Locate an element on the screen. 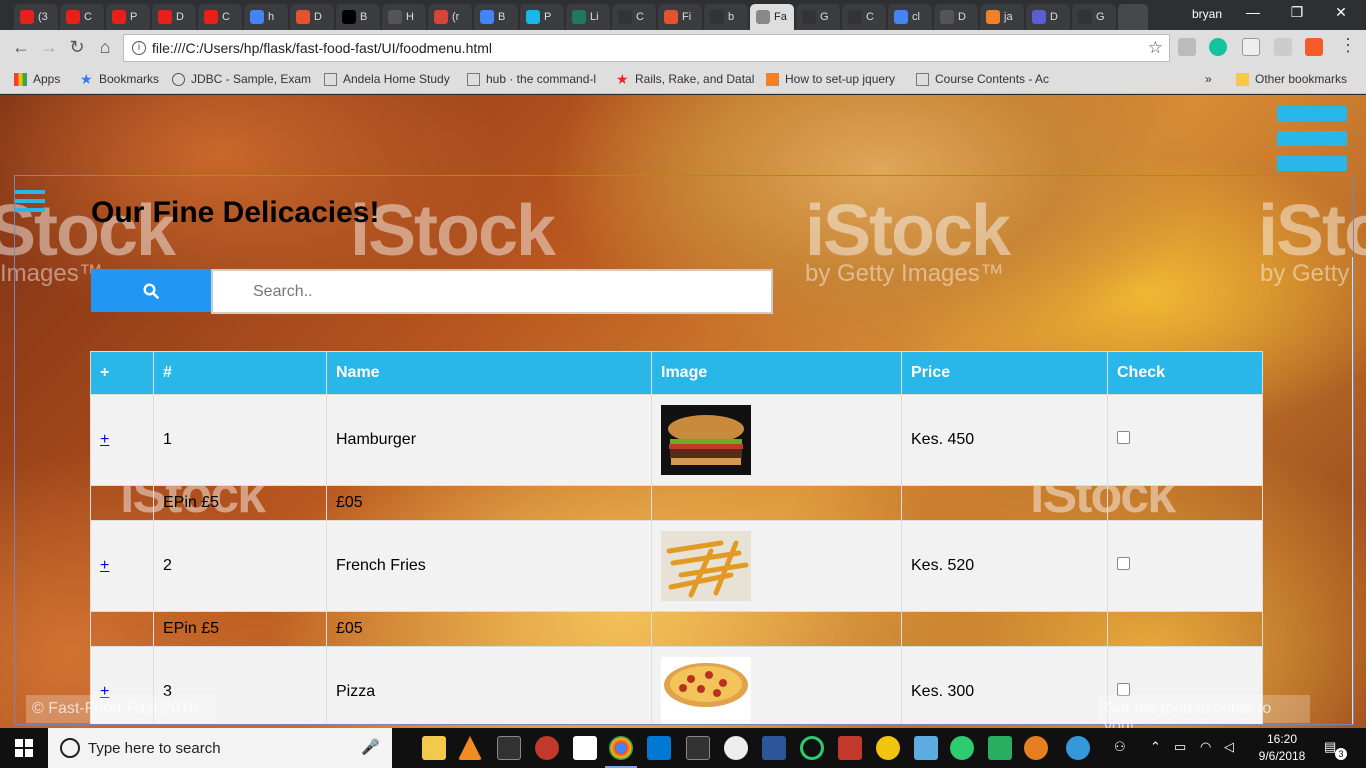  menu-kebab-icon: ⋮ is located at coordinates (1348, 45).